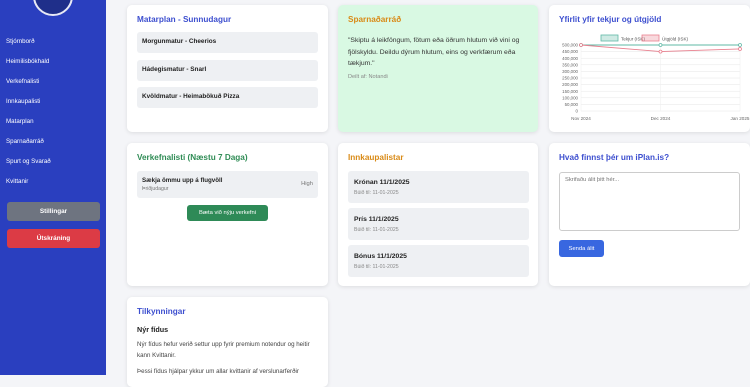 The width and height of the screenshot is (750, 387). What do you see at coordinates (570, 97) in the screenshot?
I see `y-tick-label: 100,000` at bounding box center [570, 97].